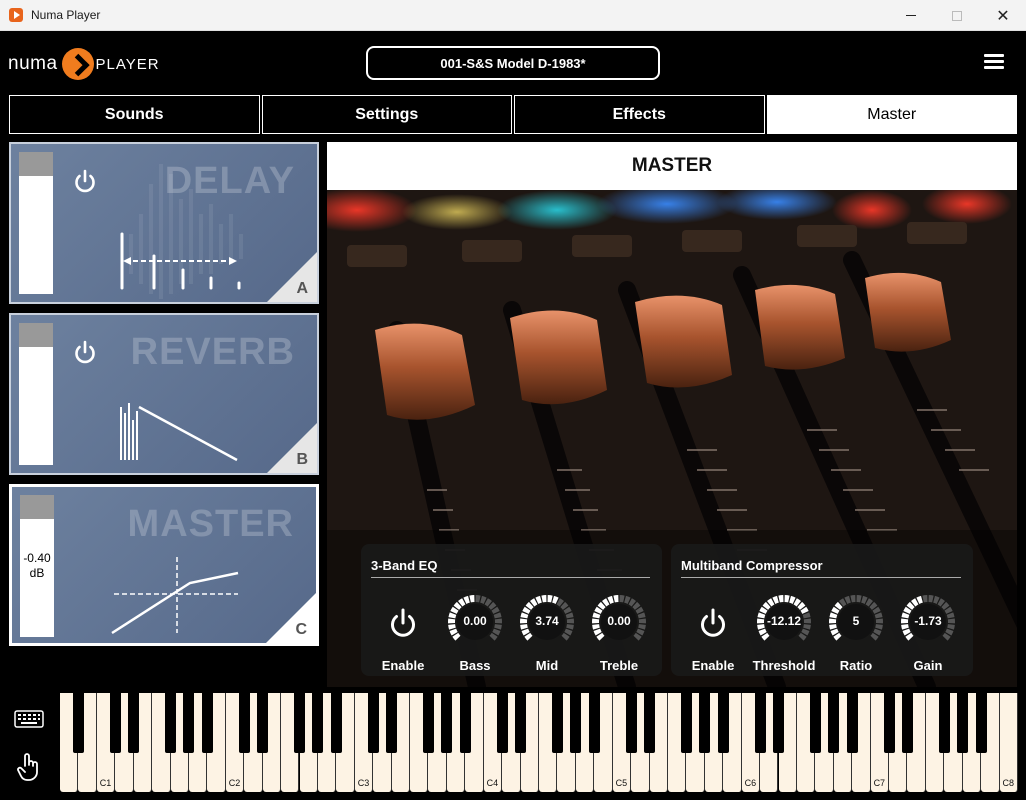 The width and height of the screenshot is (1026, 800). What do you see at coordinates (29, 767) in the screenshot?
I see `touch-hand-icon` at bounding box center [29, 767].